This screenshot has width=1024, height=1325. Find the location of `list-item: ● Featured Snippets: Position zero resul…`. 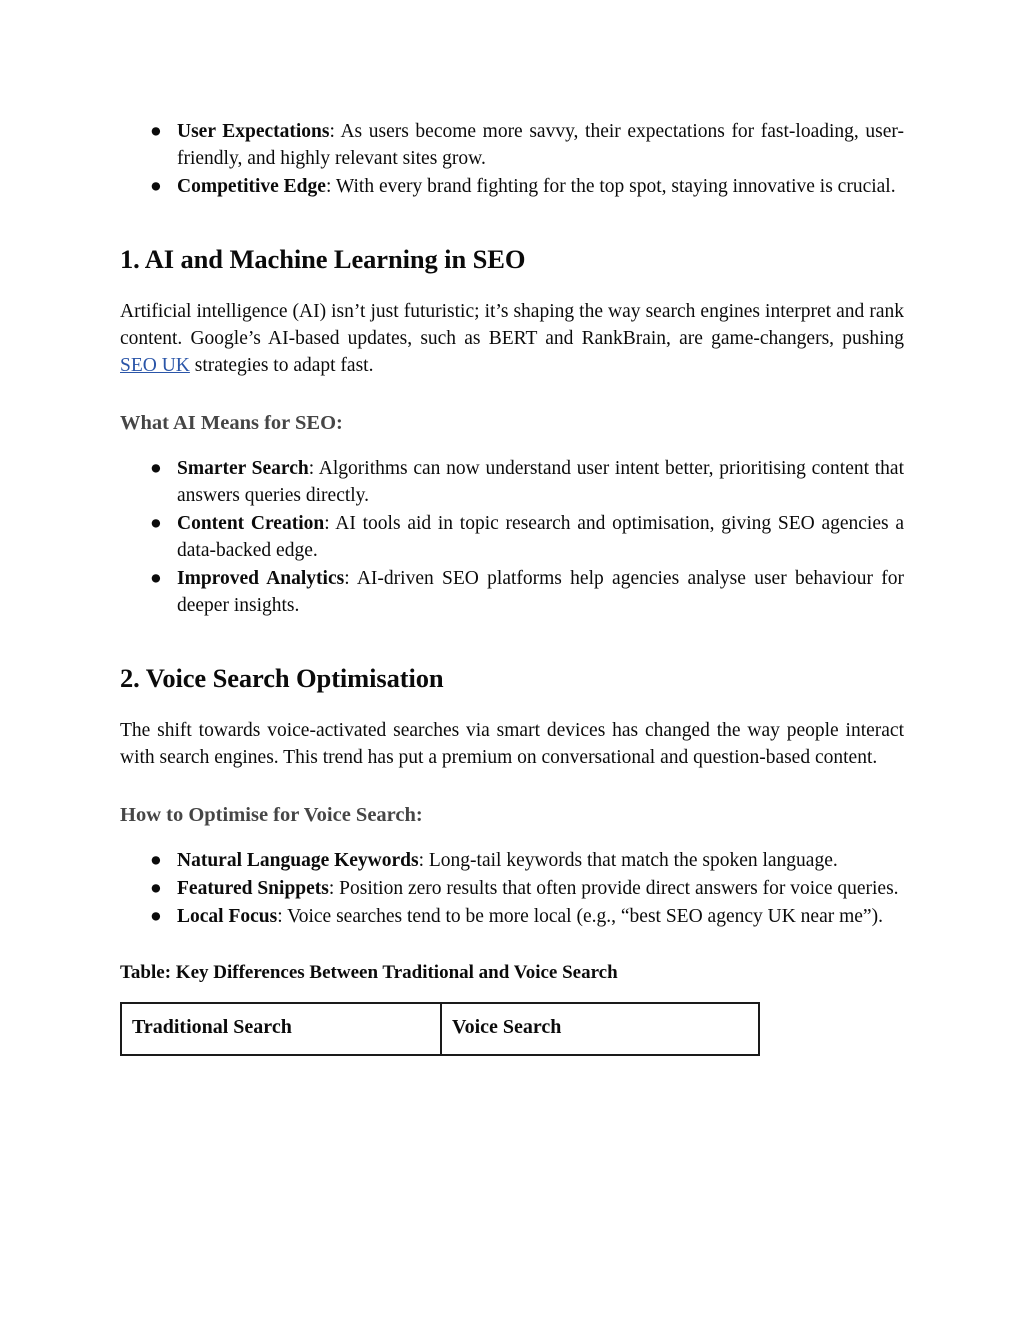

list-item: ● Featured Snippets: Position zero resul… is located at coordinates (512, 888).